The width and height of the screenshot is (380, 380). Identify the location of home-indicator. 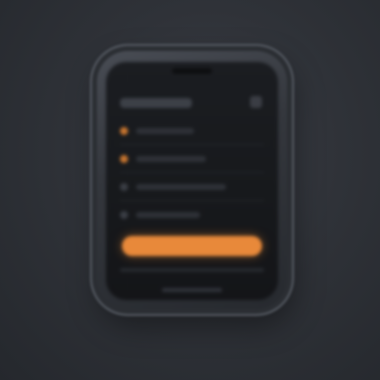
(192, 290).